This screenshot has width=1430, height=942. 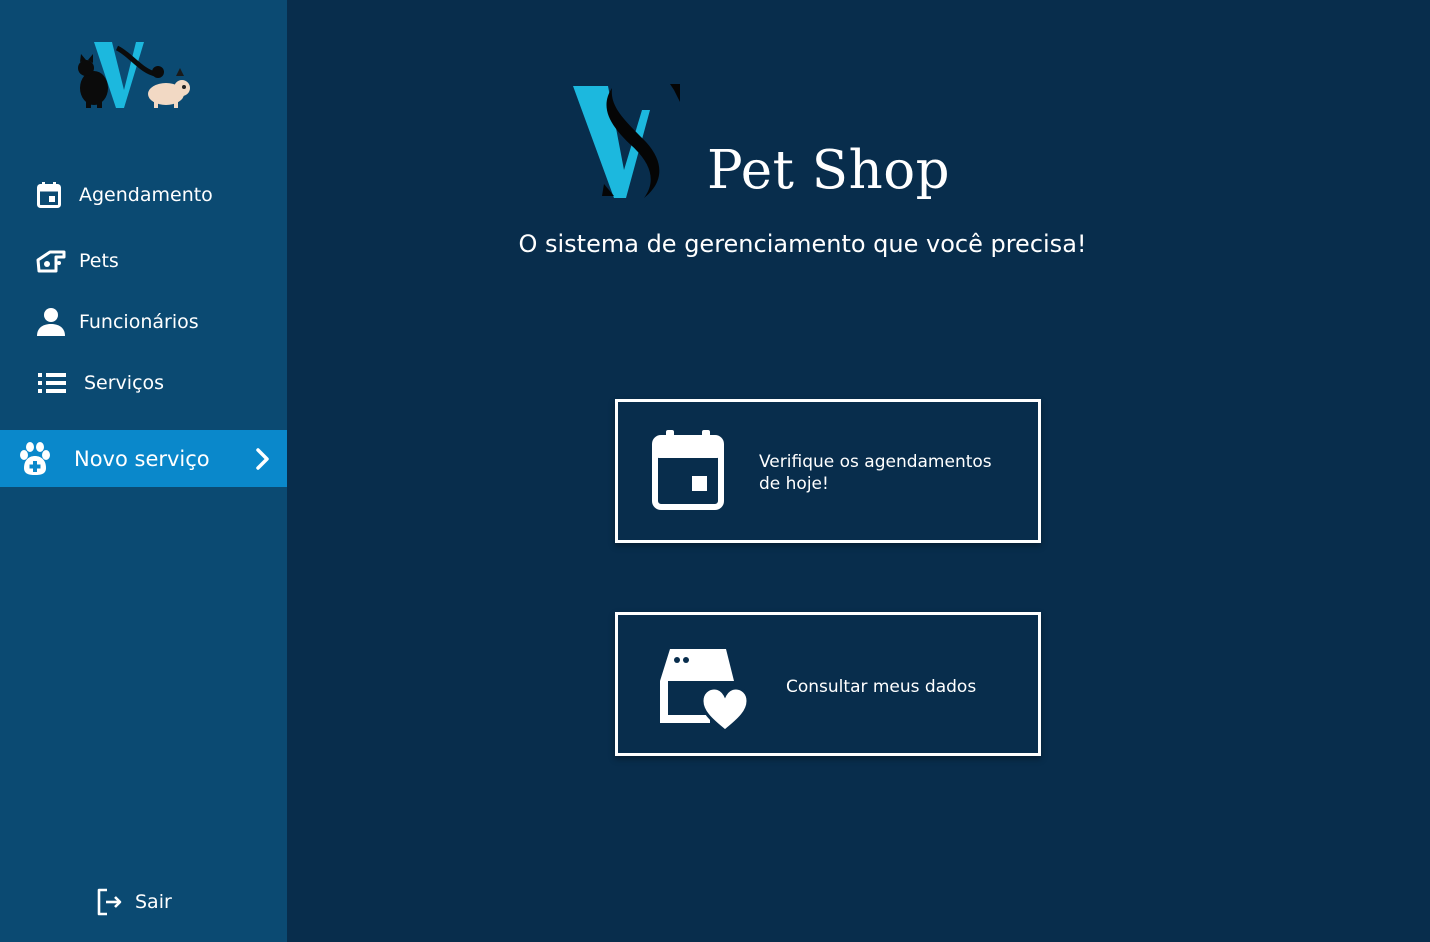 I want to click on today-appointments-card: Verifique os agendamentos de hoje!, so click(x=828, y=471).